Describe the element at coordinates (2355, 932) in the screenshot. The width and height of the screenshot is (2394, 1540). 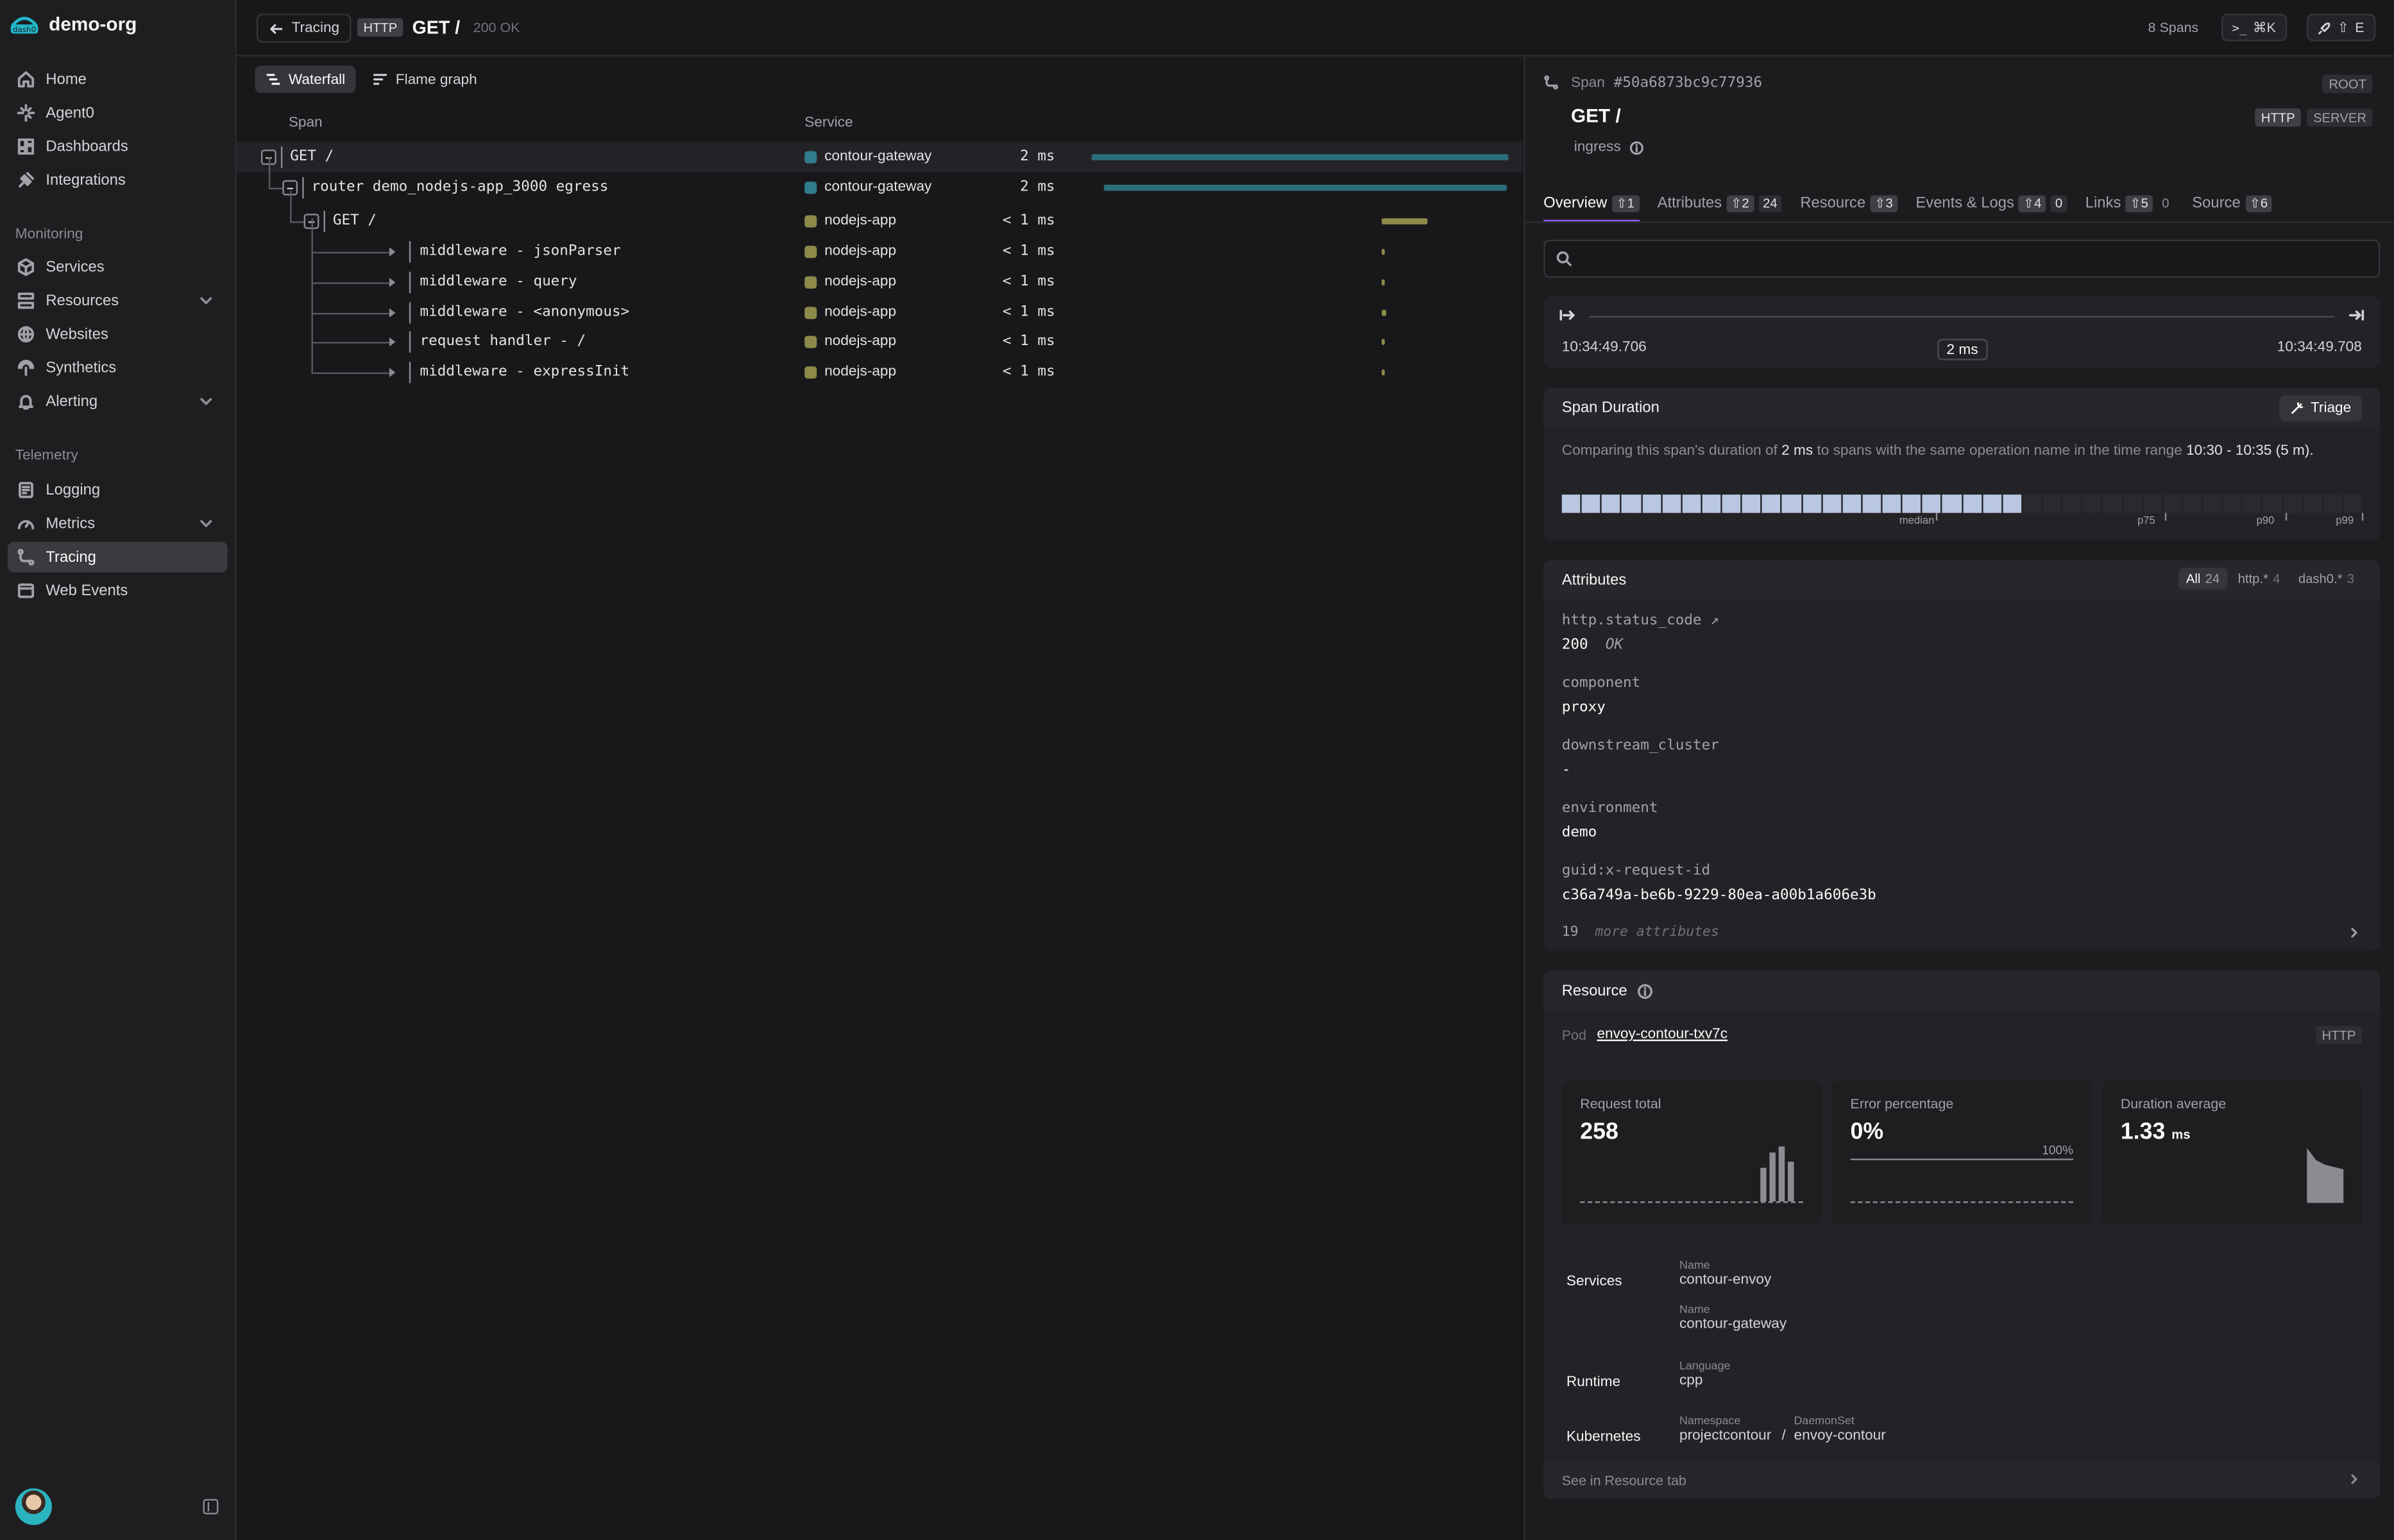
I see `chevron-right-icon` at that location.